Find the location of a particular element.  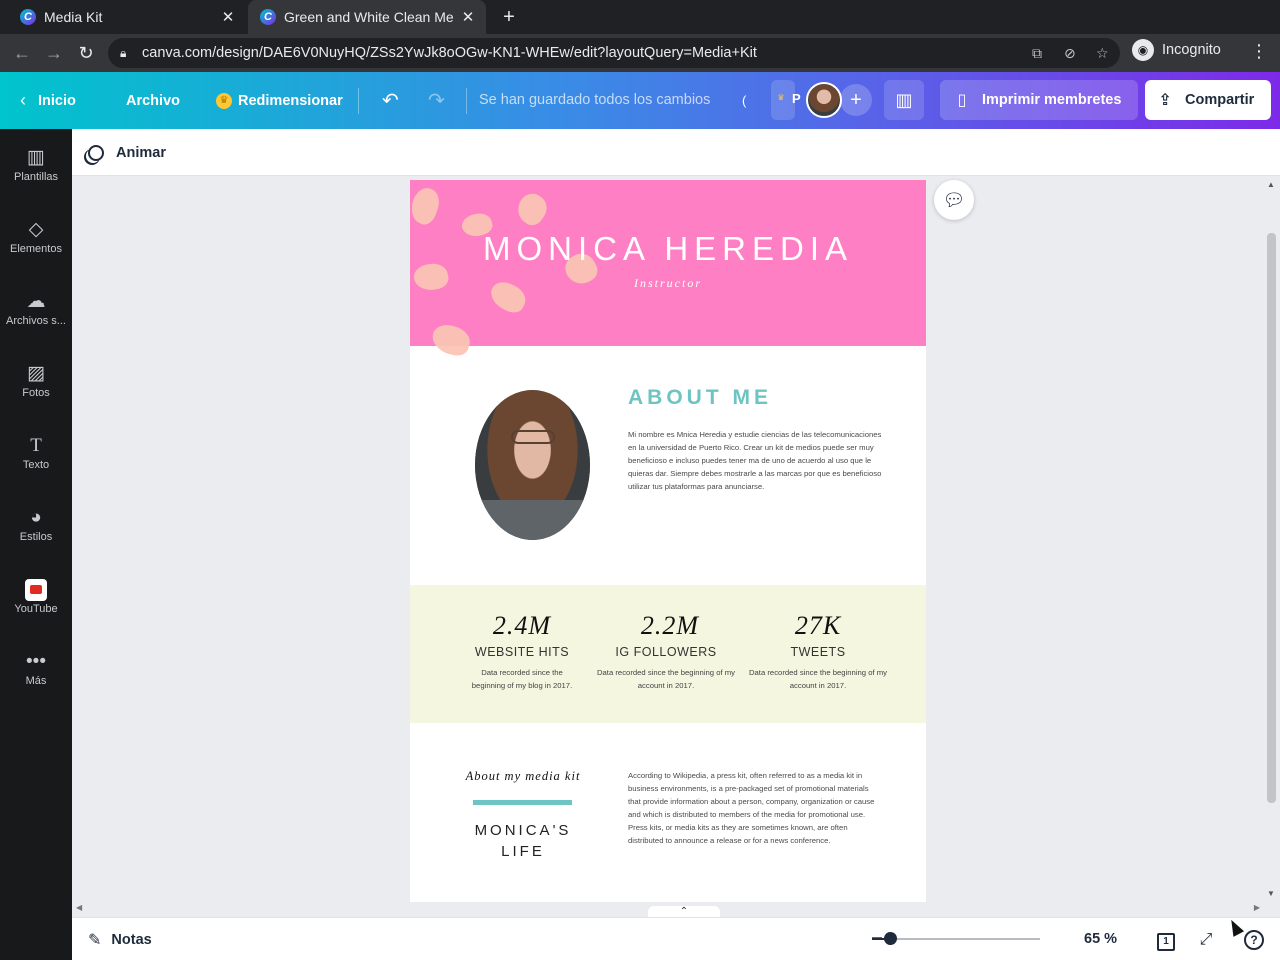

divider is located at coordinates (466, 101).